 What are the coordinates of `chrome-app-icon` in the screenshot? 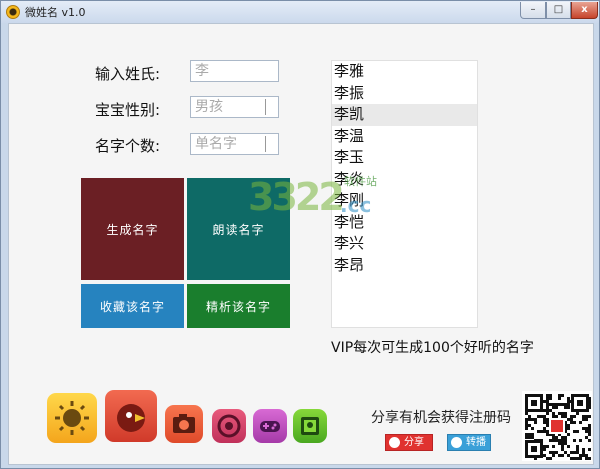 It's located at (229, 426).